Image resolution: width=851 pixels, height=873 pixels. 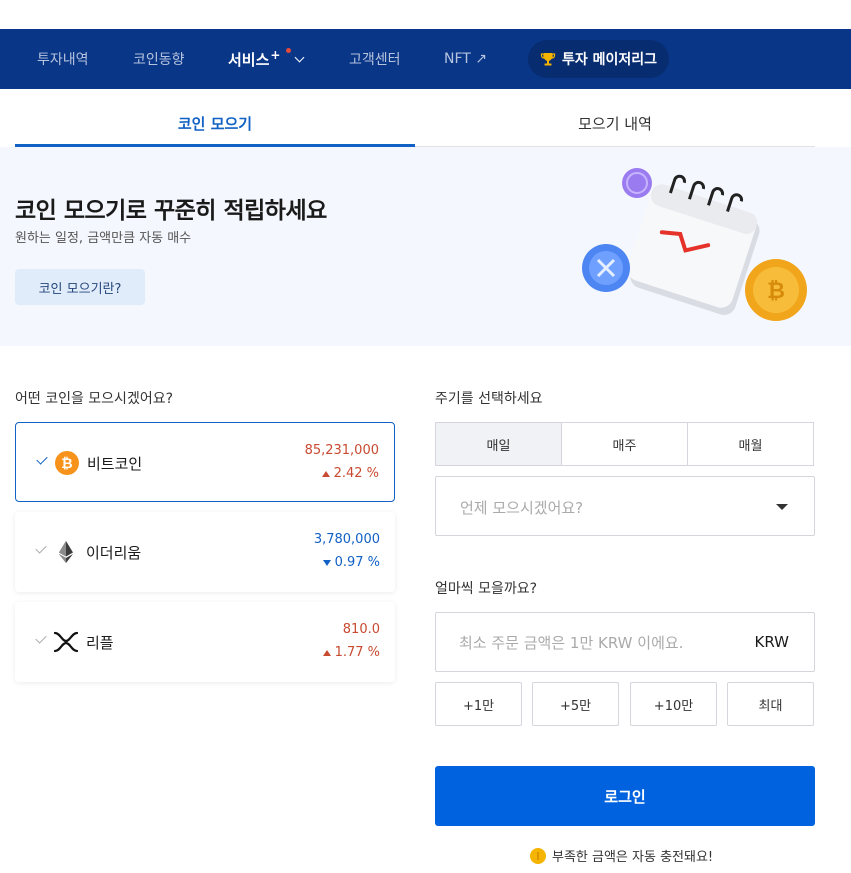 I want to click on hero-subtitle: 원하는 일정, 금액만큼 자동 매수, so click(x=103, y=238).